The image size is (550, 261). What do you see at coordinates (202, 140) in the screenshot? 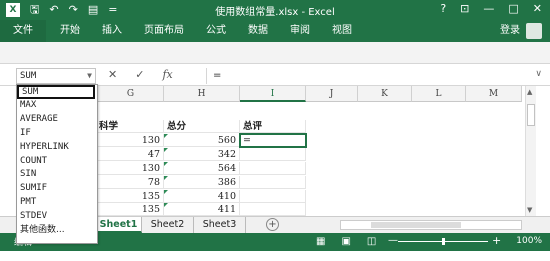
I see `table-row-1-h: 560` at bounding box center [202, 140].